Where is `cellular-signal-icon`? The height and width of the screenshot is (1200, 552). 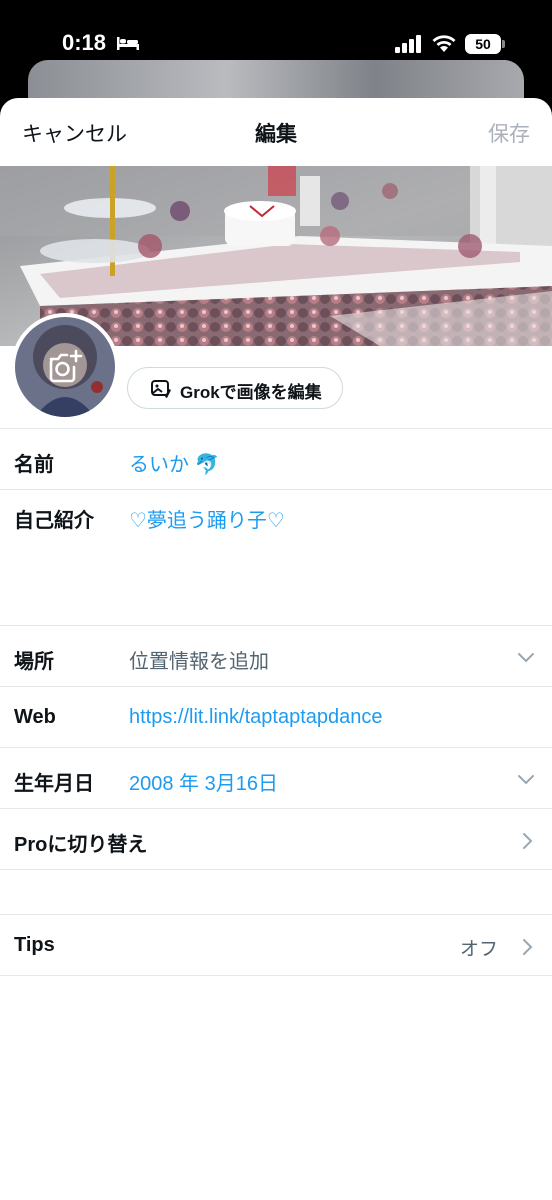 cellular-signal-icon is located at coordinates (408, 44).